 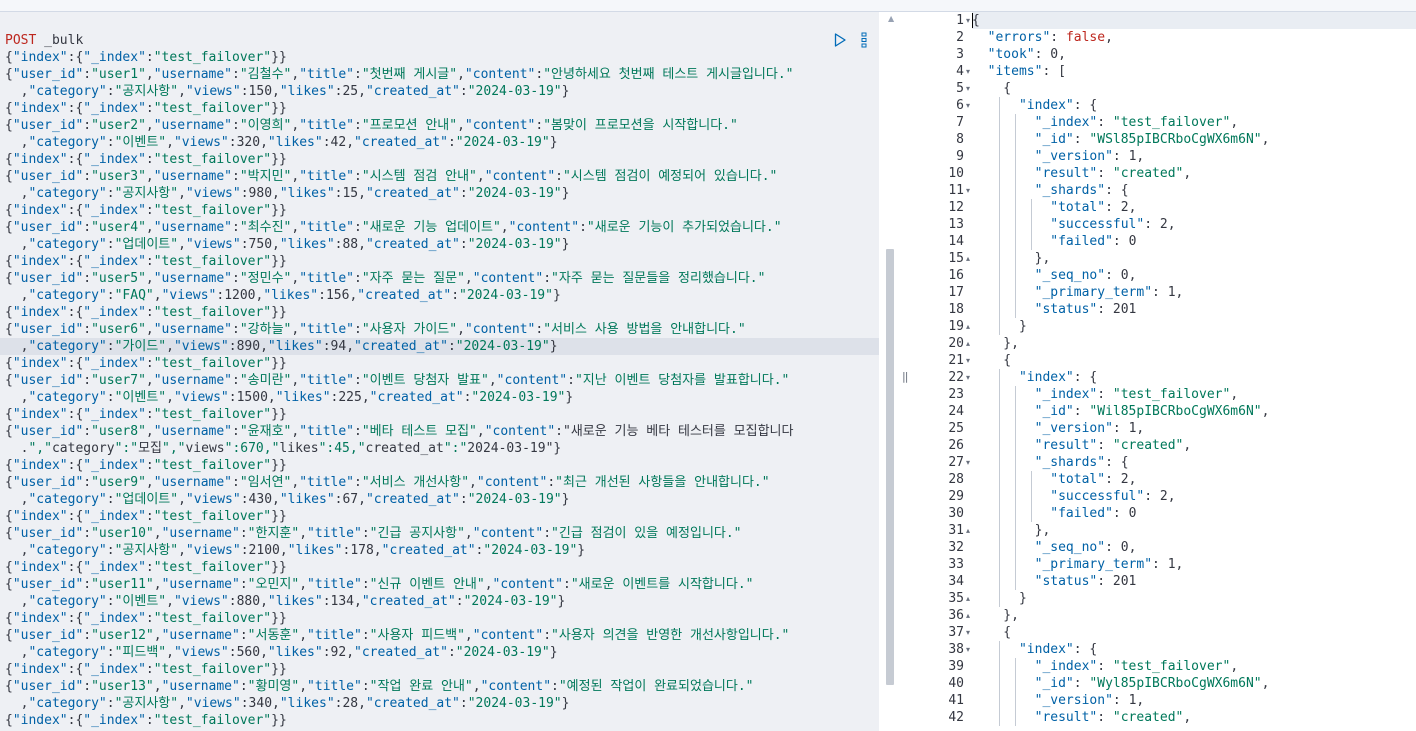 I want to click on response-line: "_id": "WSl85pIBCRboCgWX6m6N",, so click(x=1194, y=139).